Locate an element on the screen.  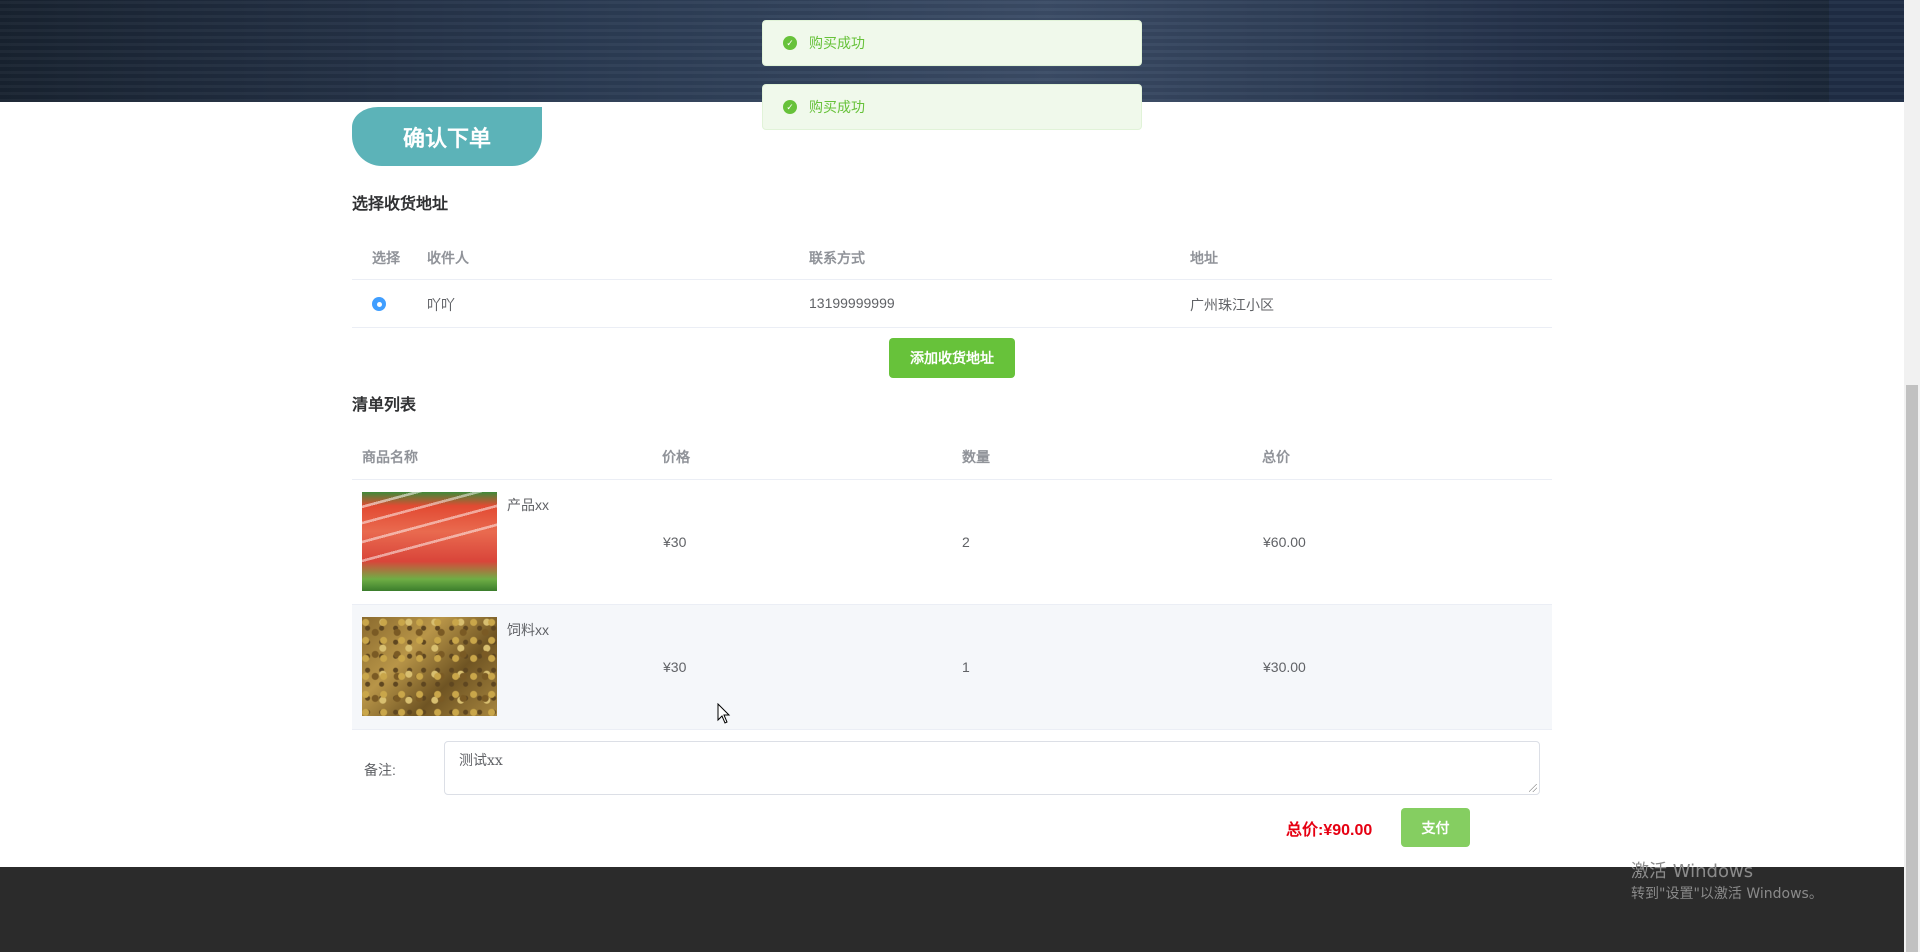
product-name: 饲料xx is located at coordinates (528, 630).